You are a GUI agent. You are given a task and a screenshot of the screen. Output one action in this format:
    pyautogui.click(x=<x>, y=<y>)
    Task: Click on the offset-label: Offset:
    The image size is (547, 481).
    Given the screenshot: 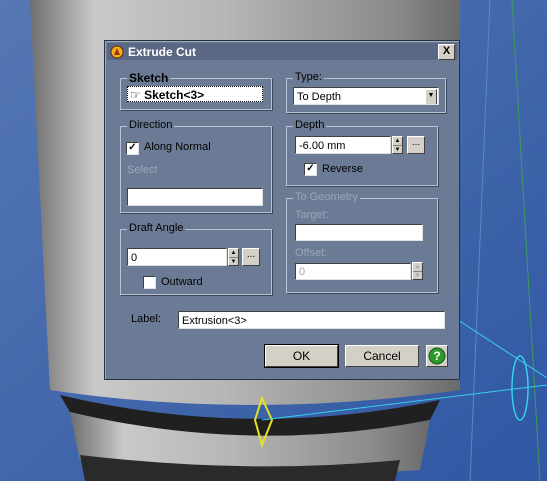 What is the action you would take?
    pyautogui.click(x=311, y=253)
    